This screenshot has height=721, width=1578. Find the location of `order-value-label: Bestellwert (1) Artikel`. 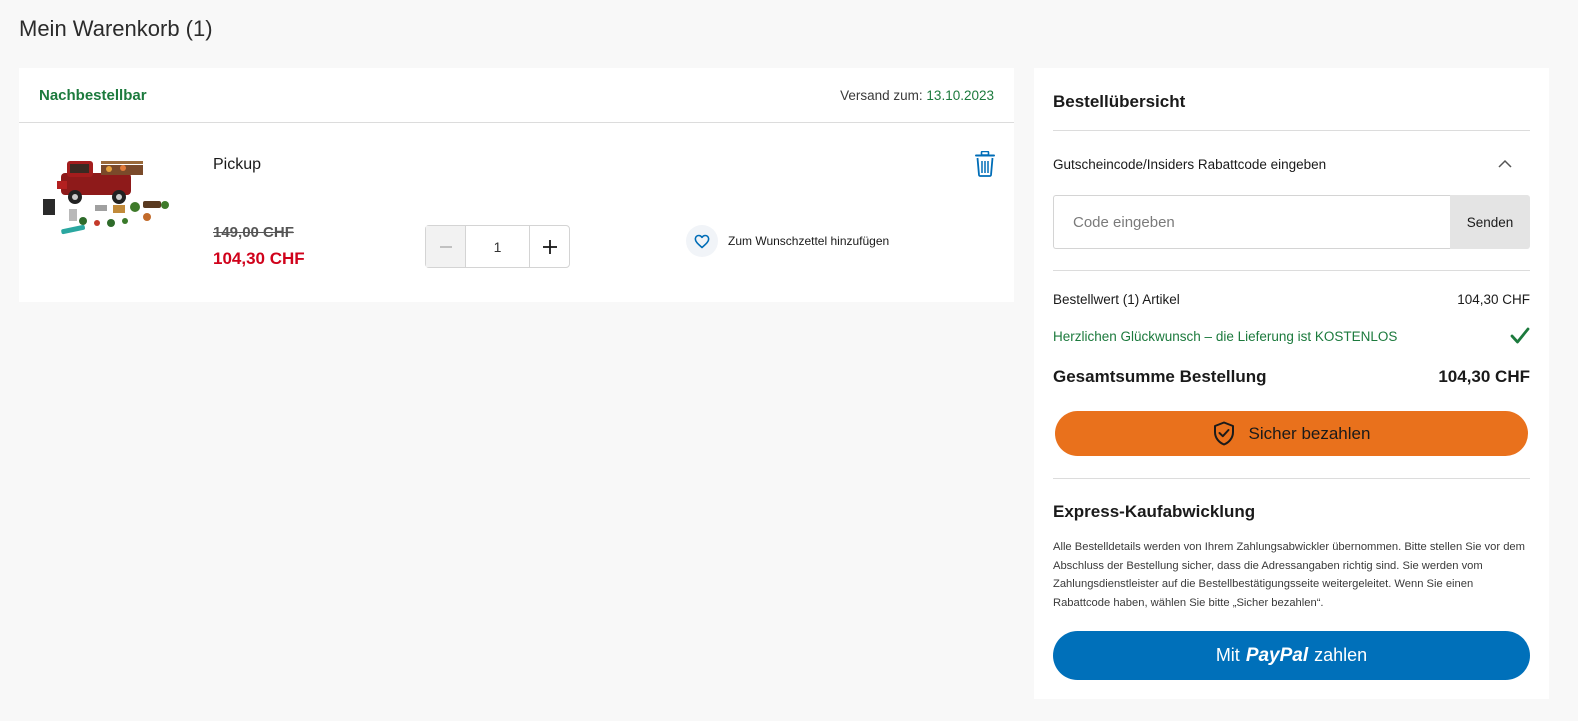

order-value-label: Bestellwert (1) Artikel is located at coordinates (1116, 299).